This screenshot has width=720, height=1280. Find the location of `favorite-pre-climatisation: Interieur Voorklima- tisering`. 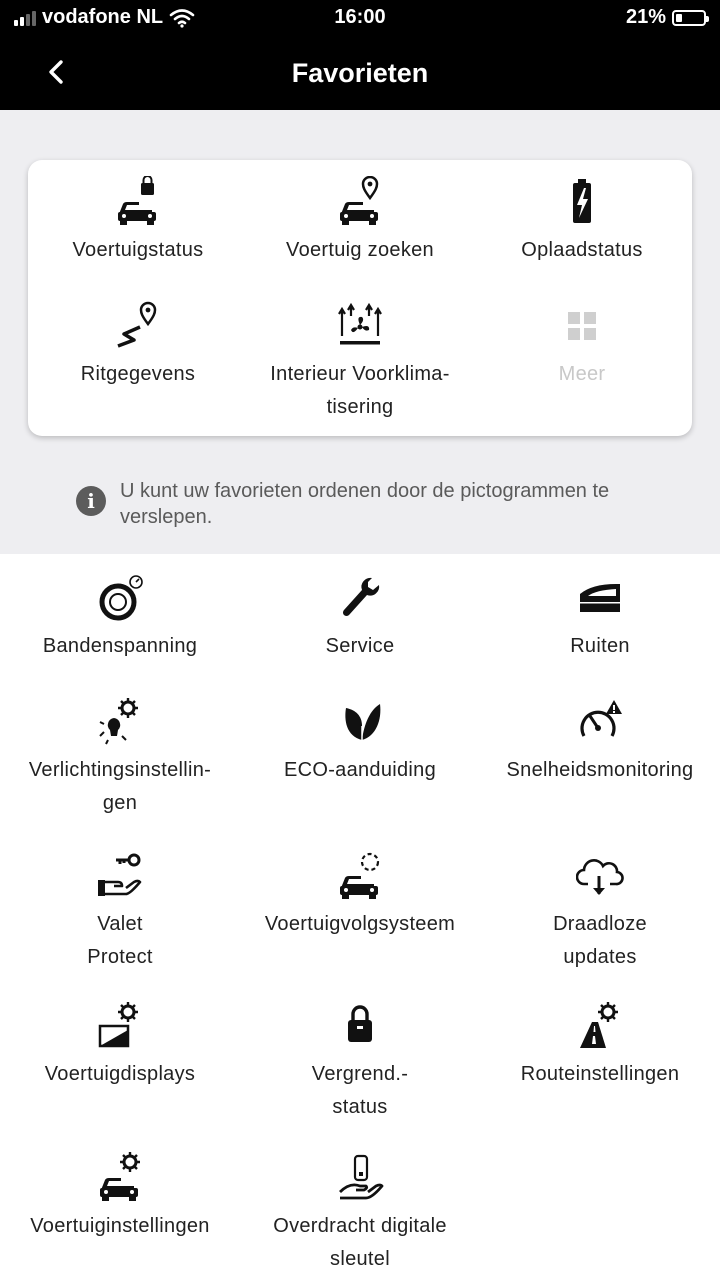

favorite-pre-climatisation: Interieur Voorklima- tisering is located at coordinates (360, 362).